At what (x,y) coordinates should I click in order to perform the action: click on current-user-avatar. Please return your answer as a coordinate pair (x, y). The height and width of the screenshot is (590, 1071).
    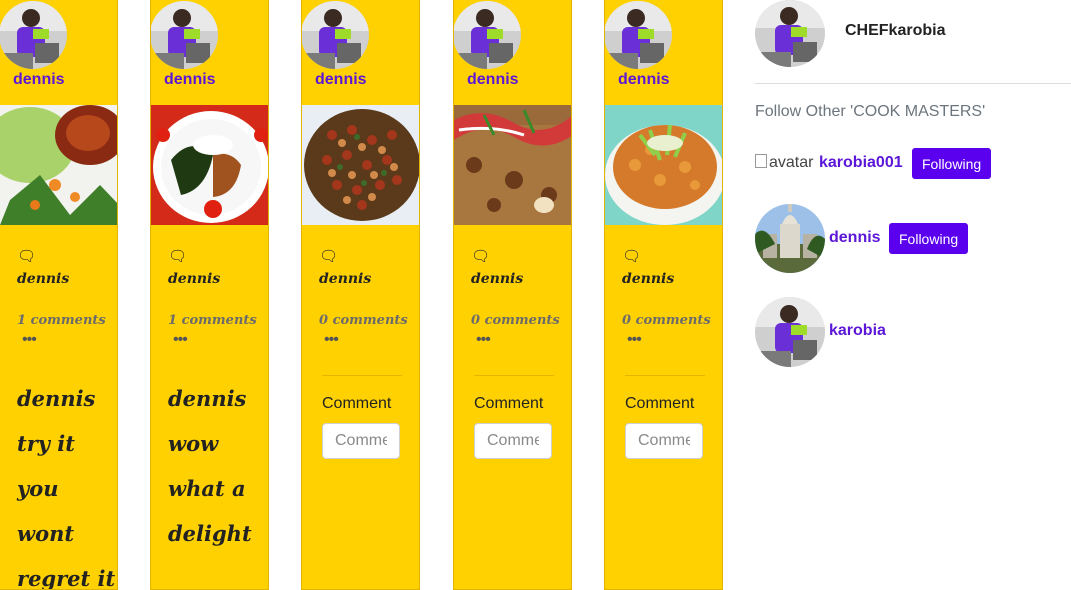
    Looking at the image, I should click on (790, 33).